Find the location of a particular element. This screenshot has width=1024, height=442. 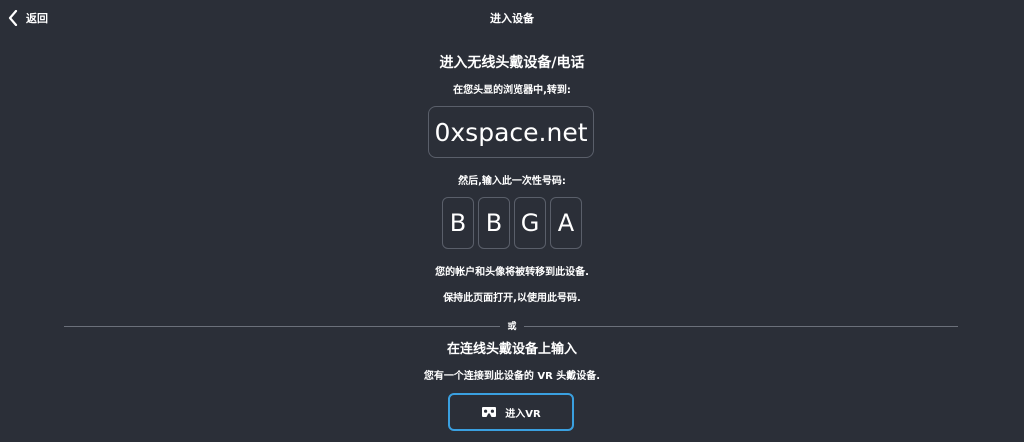

top-bar: 返回 进入设备 is located at coordinates (512, 18).